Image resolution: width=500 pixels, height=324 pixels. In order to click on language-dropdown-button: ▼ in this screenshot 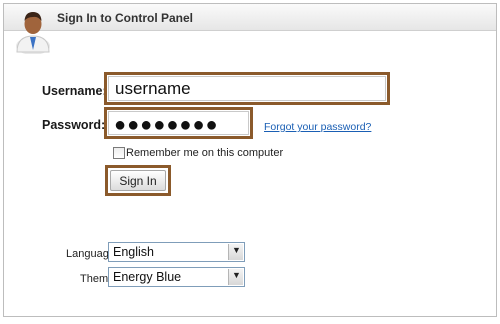, I will do `click(235, 252)`.